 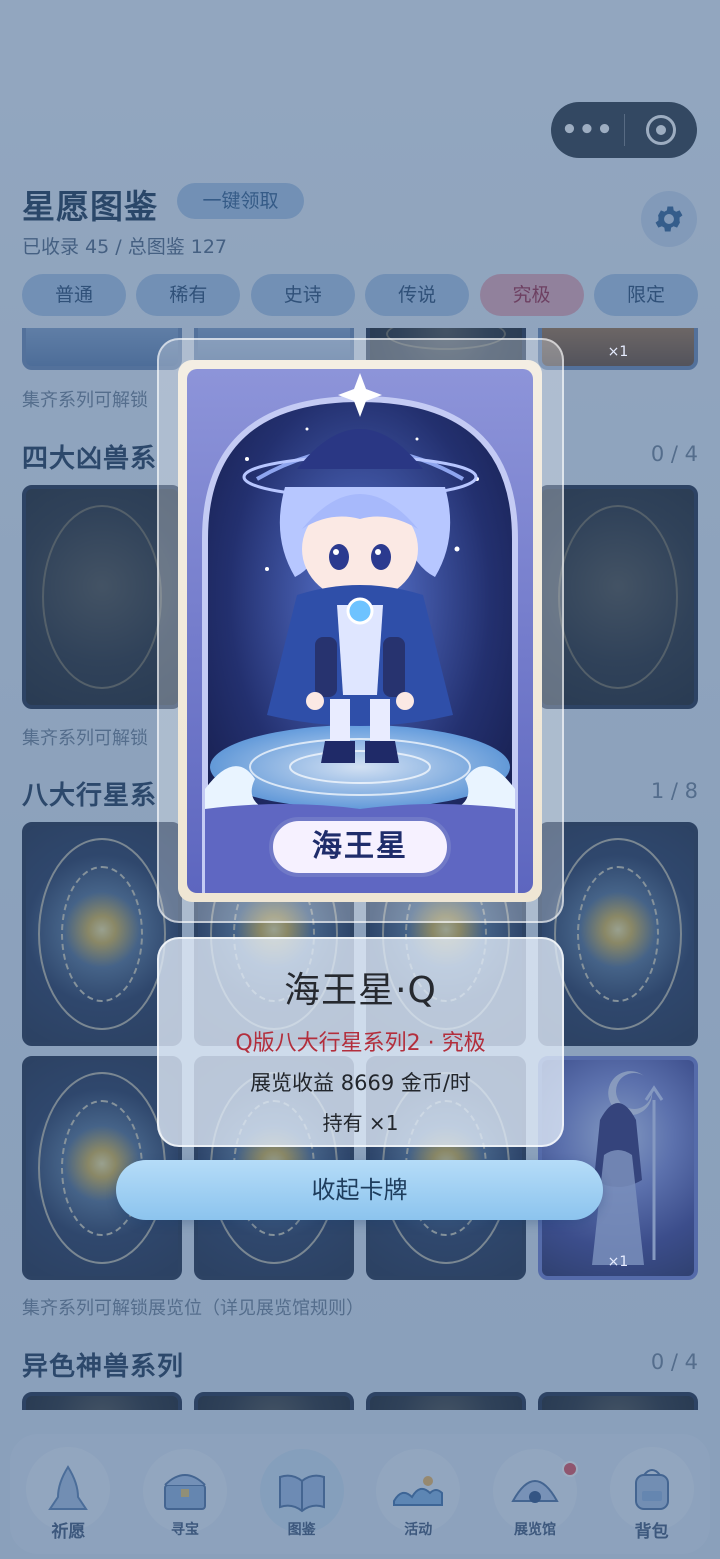 I want to click on card-series-rarity: Q版八大行星系列2 · 究极, so click(x=360, y=1043).